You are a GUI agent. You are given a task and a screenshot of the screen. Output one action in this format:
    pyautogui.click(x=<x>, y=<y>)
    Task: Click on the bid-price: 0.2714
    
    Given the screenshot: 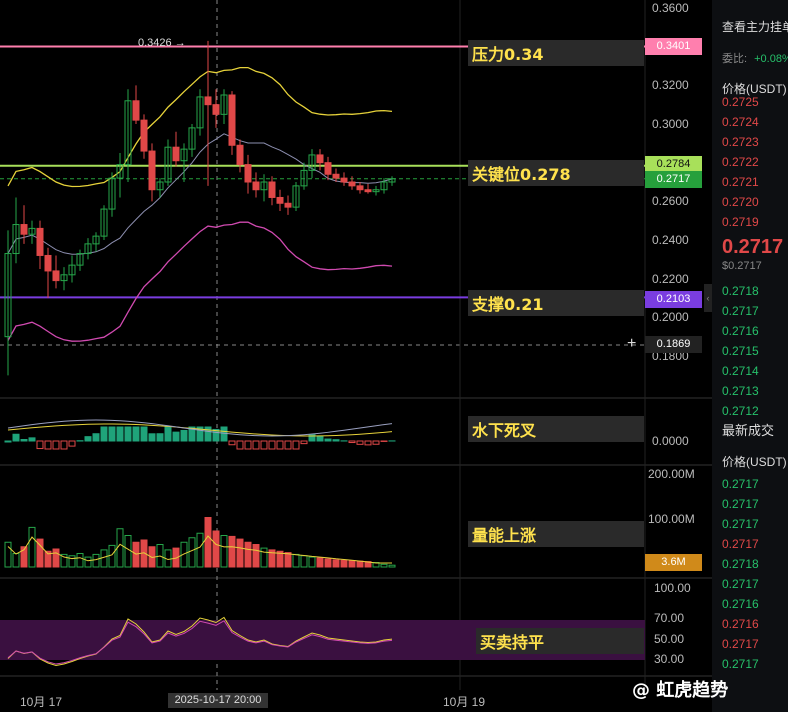 What is the action you would take?
    pyautogui.click(x=740, y=371)
    